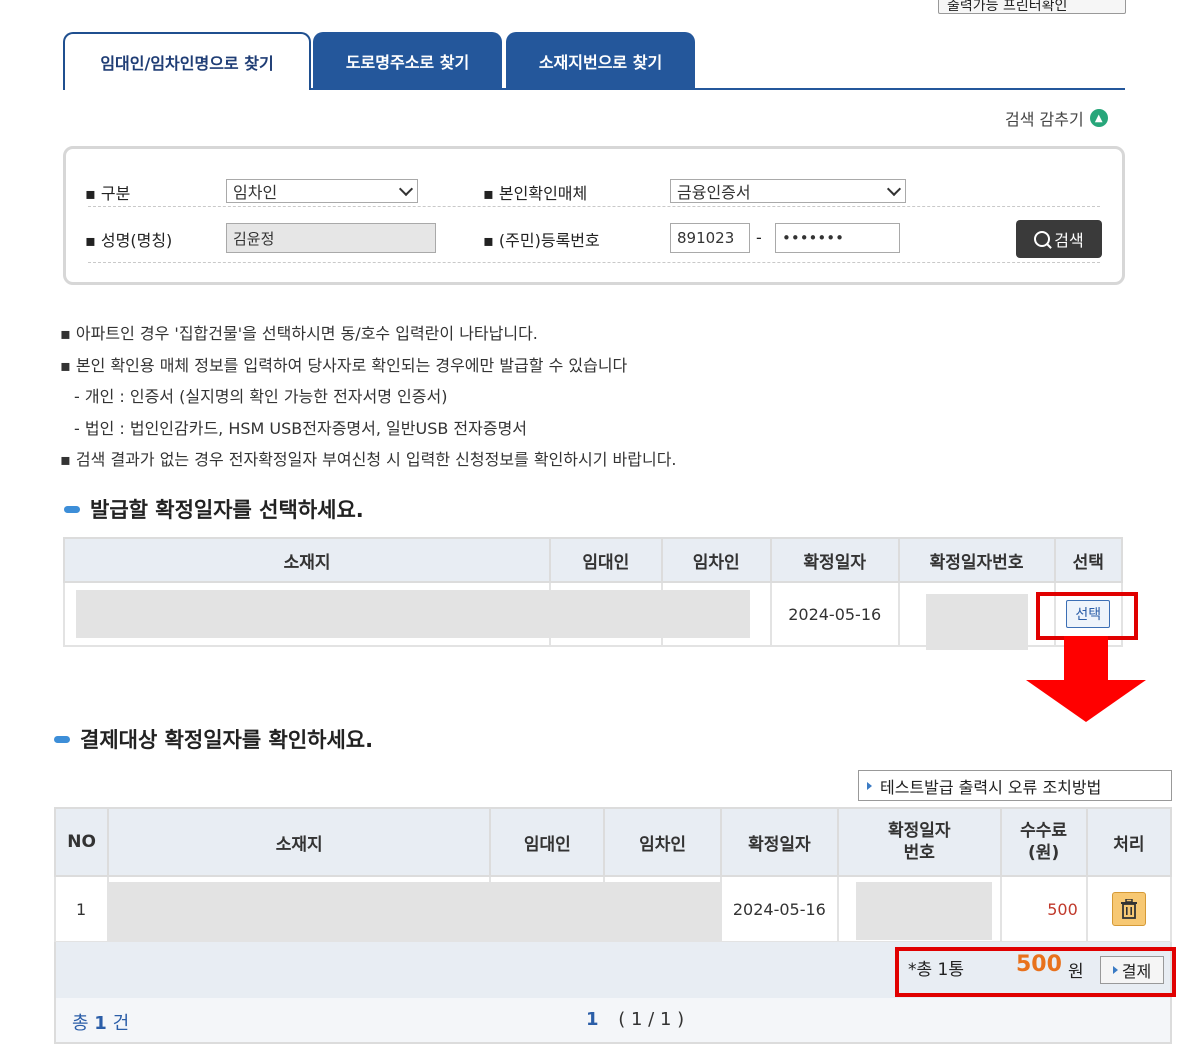  I want to click on type-select-value: 임차인, so click(255, 192).